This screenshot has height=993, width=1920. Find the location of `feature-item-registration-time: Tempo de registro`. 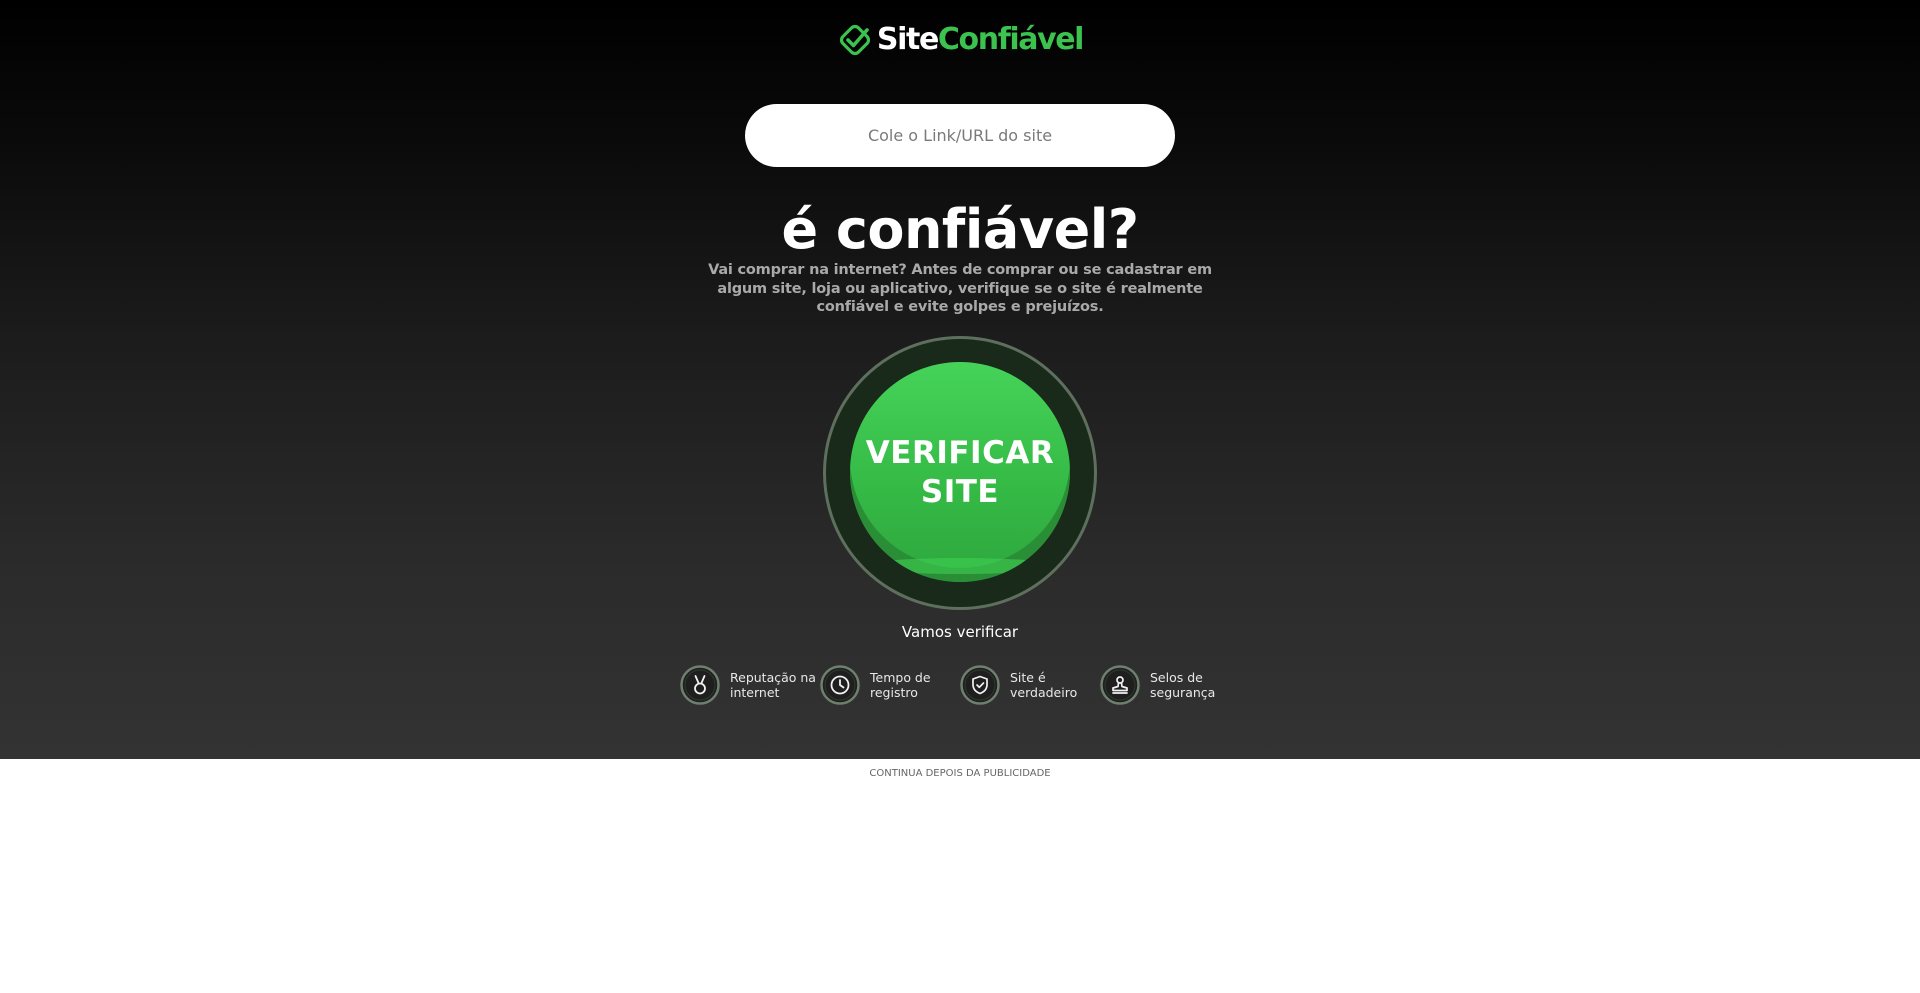

feature-item-registration-time: Tempo de registro is located at coordinates (890, 685).